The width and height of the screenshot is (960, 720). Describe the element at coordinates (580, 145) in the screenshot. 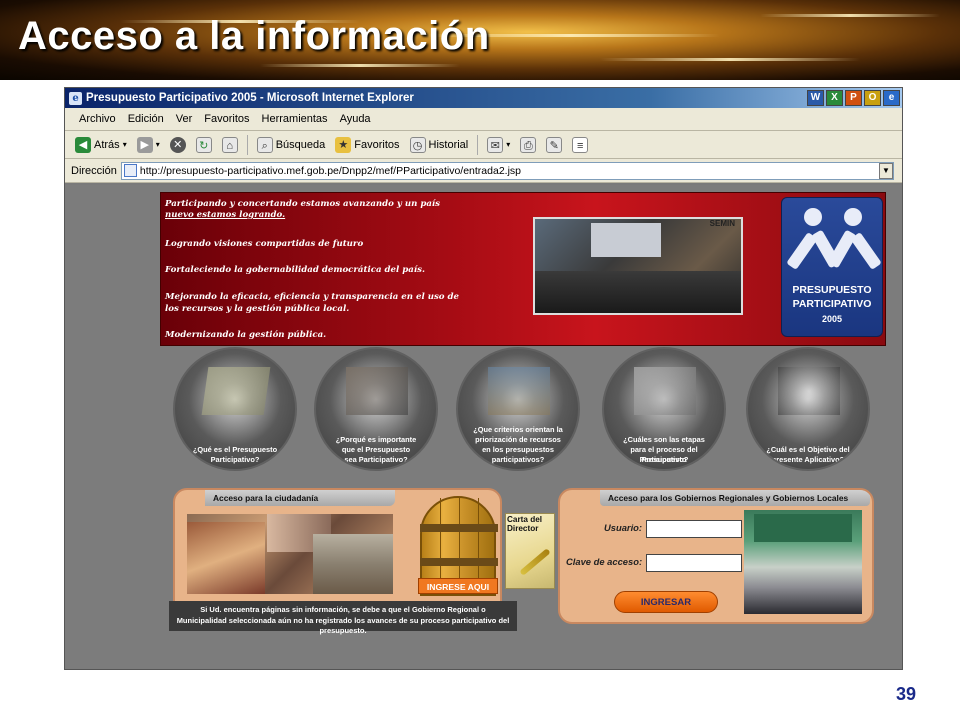

I see `discuss-button: ≡` at that location.